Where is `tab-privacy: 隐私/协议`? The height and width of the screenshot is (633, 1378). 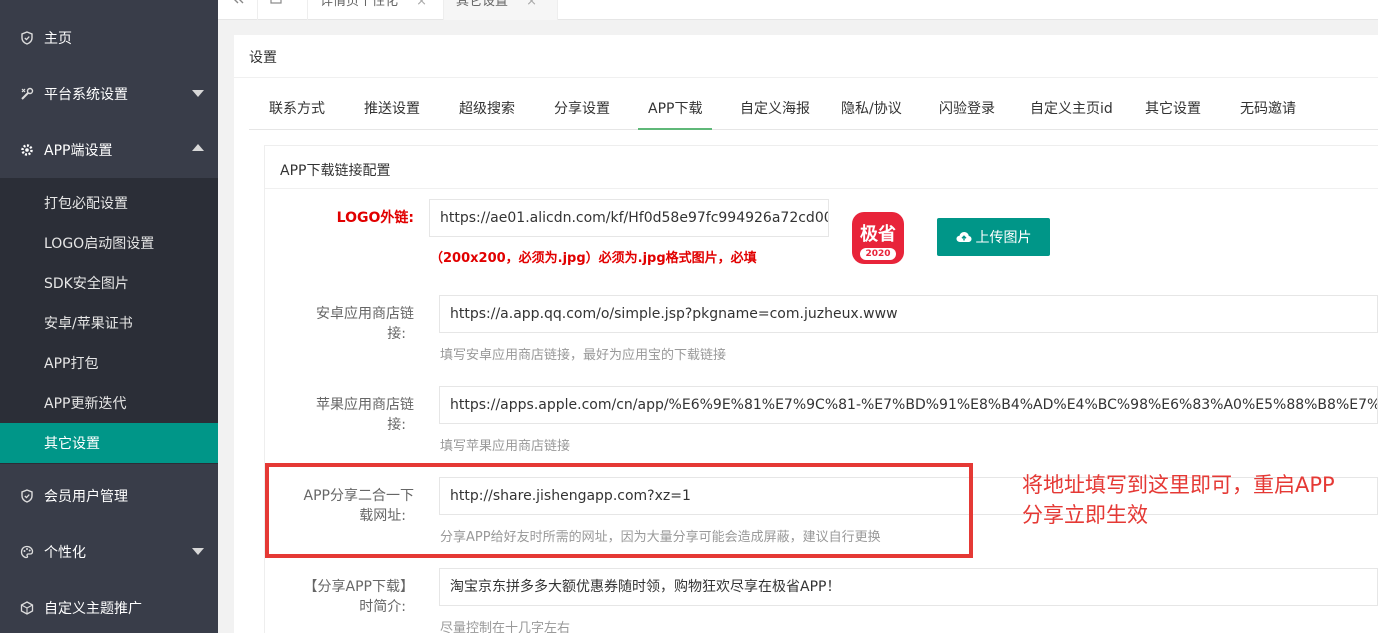
tab-privacy: 隐私/协议 is located at coordinates (871, 110).